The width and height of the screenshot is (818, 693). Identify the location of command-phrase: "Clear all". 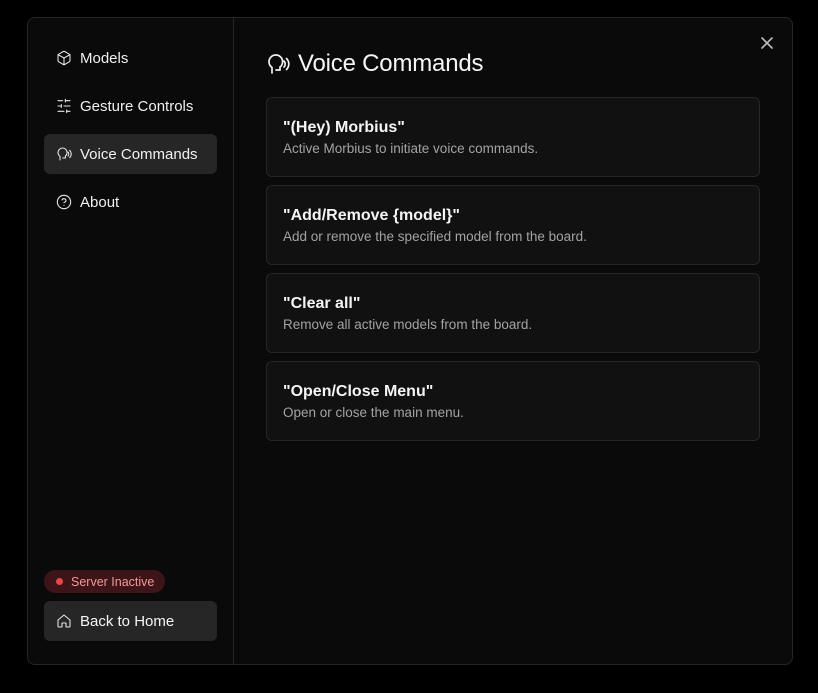
(322, 303).